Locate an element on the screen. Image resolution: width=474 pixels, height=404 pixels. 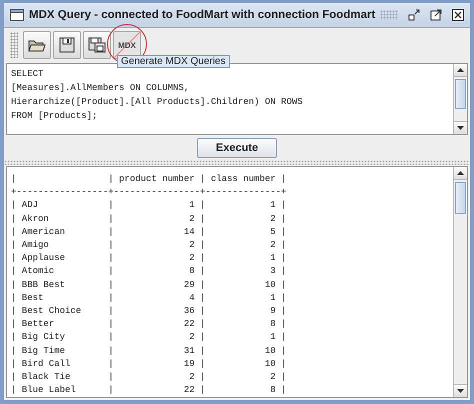
result-line: | Better | 22 | 8 | is located at coordinates (149, 325).